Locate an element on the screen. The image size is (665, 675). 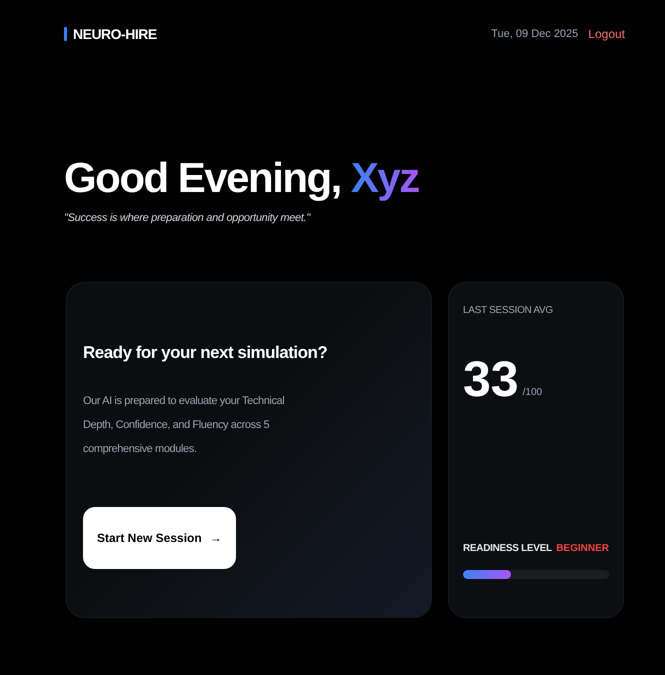
brand-logo: NEURO-HIRE is located at coordinates (115, 34).